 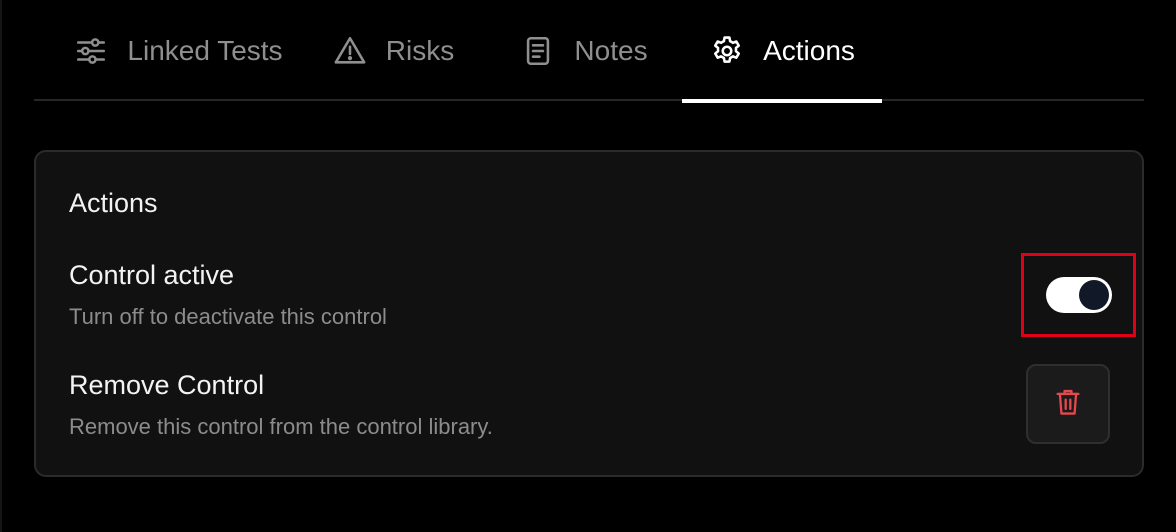 I want to click on gear-icon, so click(x=727, y=51).